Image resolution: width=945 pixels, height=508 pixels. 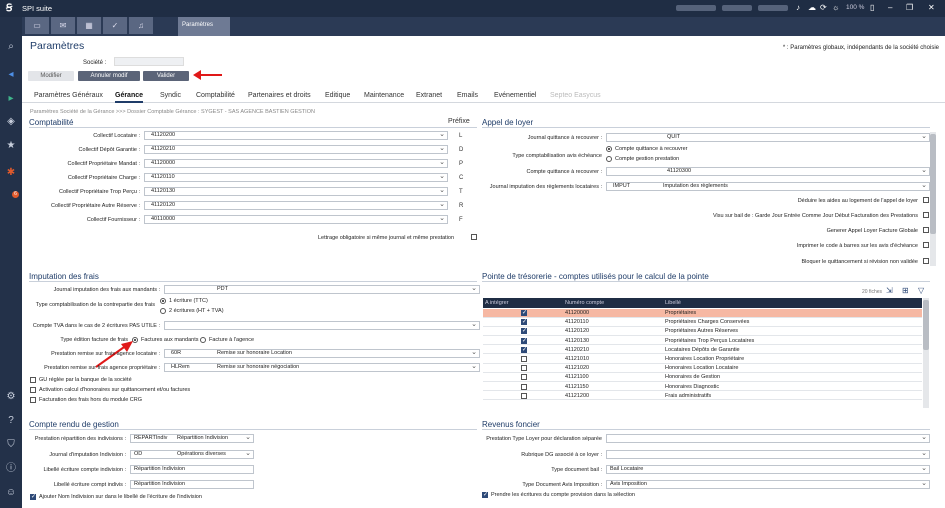 I want to click on table-row: 41120000 Propriétaires, so click(x=702, y=313).